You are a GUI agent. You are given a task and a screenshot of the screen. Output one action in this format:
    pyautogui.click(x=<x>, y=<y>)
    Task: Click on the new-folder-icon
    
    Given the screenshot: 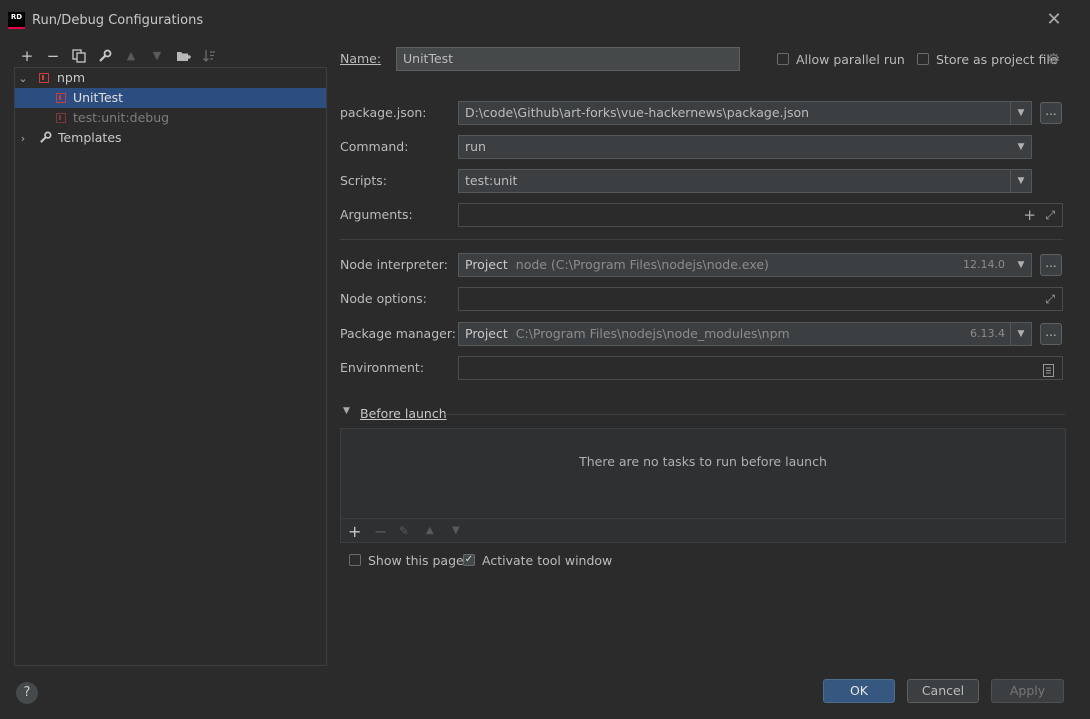 What is the action you would take?
    pyautogui.click(x=183, y=56)
    